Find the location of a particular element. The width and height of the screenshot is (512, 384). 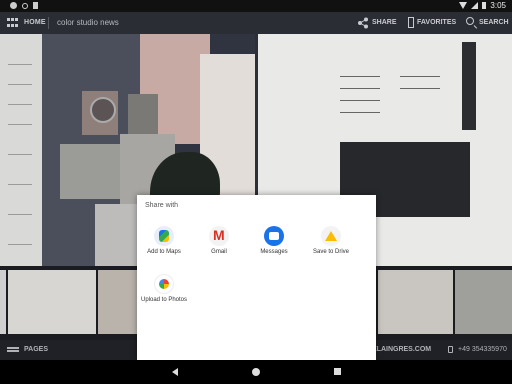

divider is located at coordinates (48, 23).